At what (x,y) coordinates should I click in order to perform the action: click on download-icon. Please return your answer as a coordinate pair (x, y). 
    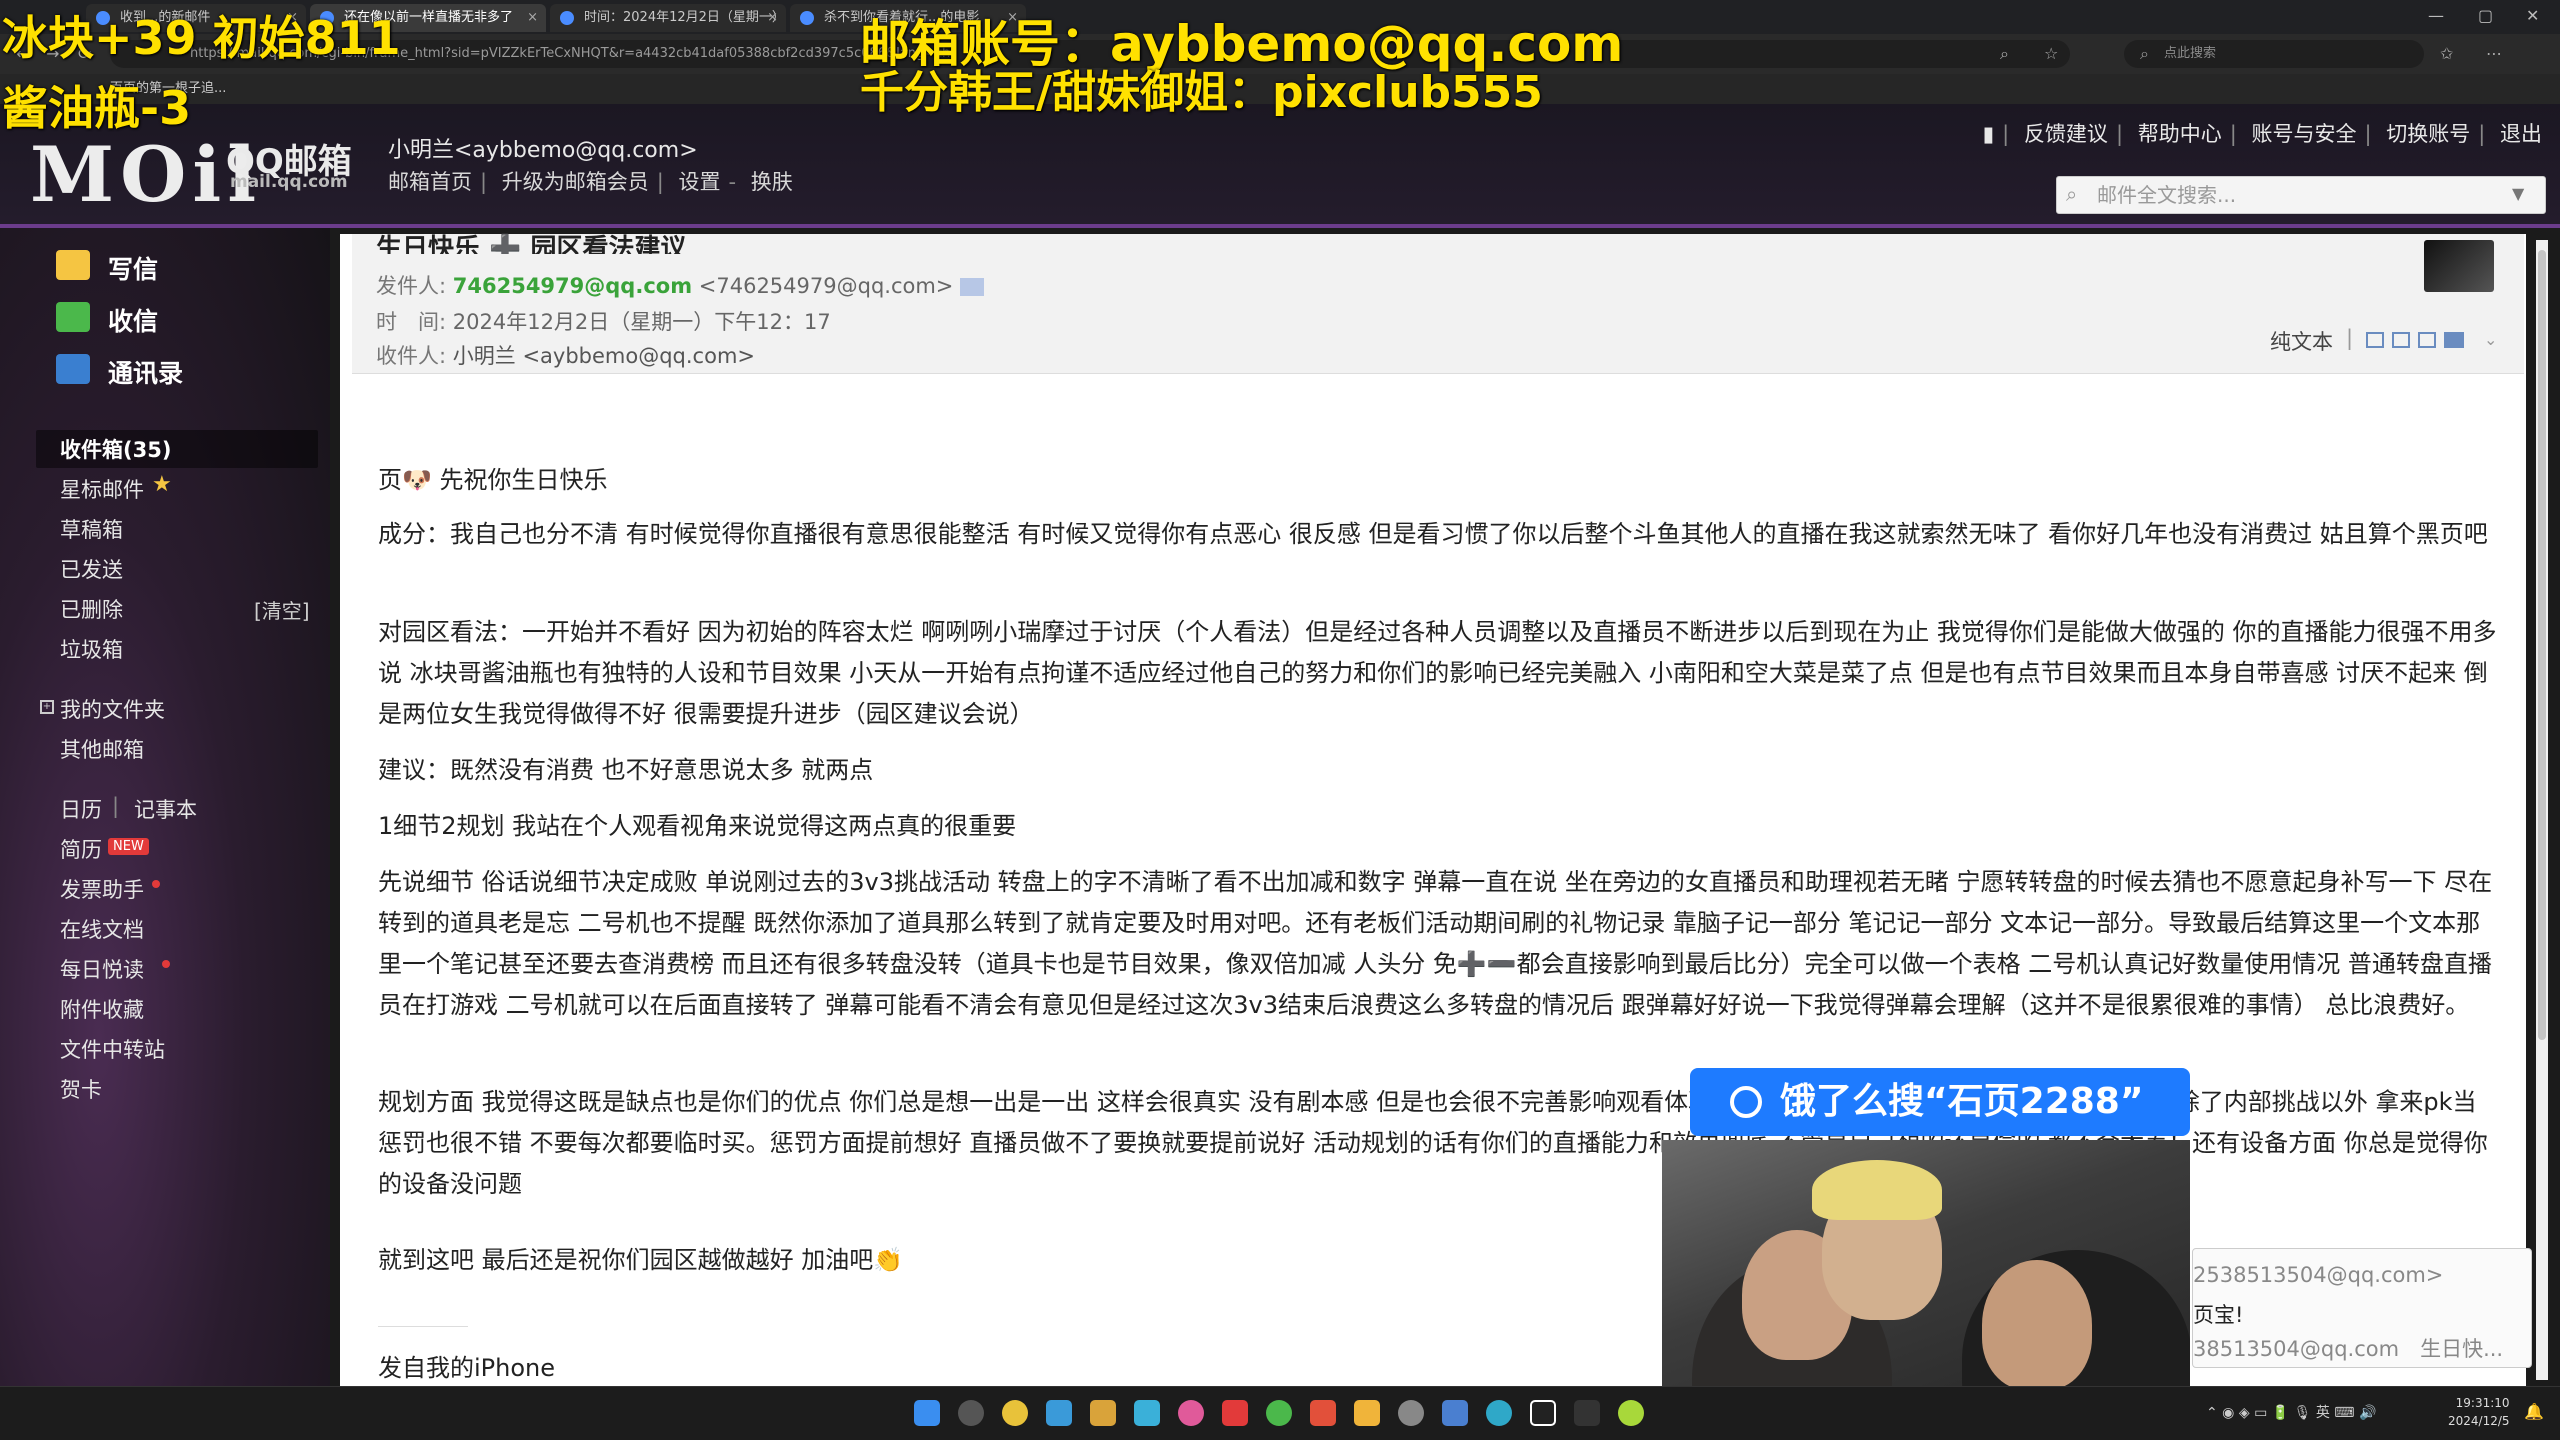
    Looking at the image, I should click on (2427, 340).